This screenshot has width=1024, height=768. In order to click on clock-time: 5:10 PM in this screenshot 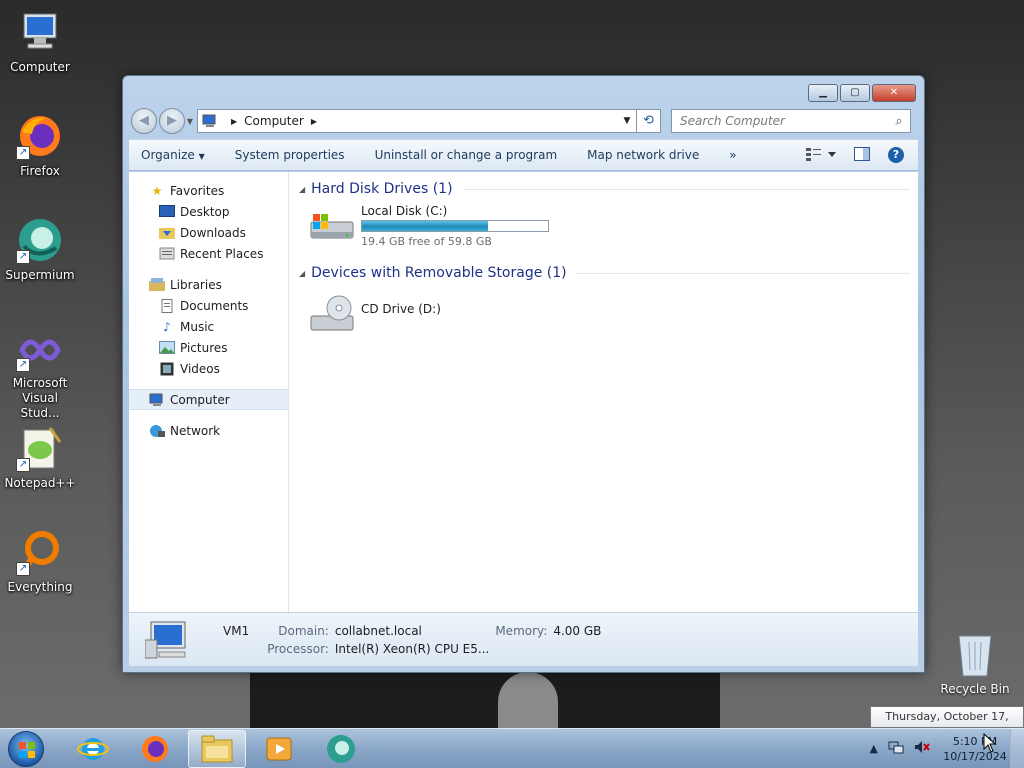, I will do `click(975, 741)`.